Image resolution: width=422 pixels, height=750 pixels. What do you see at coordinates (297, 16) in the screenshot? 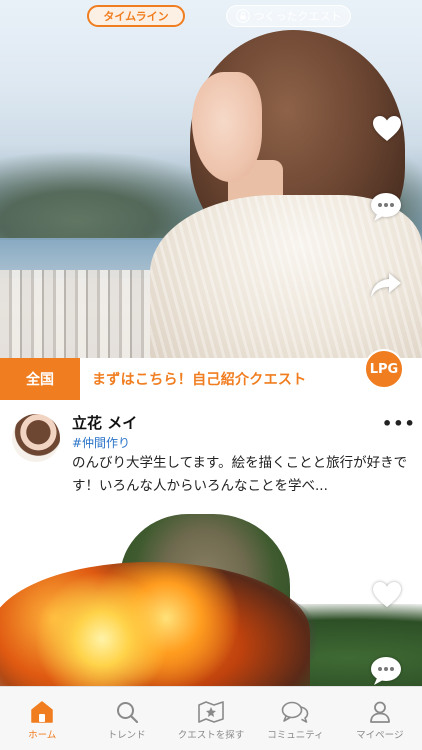
I see `tab-created-quests-label: つくったクエスト` at bounding box center [297, 16].